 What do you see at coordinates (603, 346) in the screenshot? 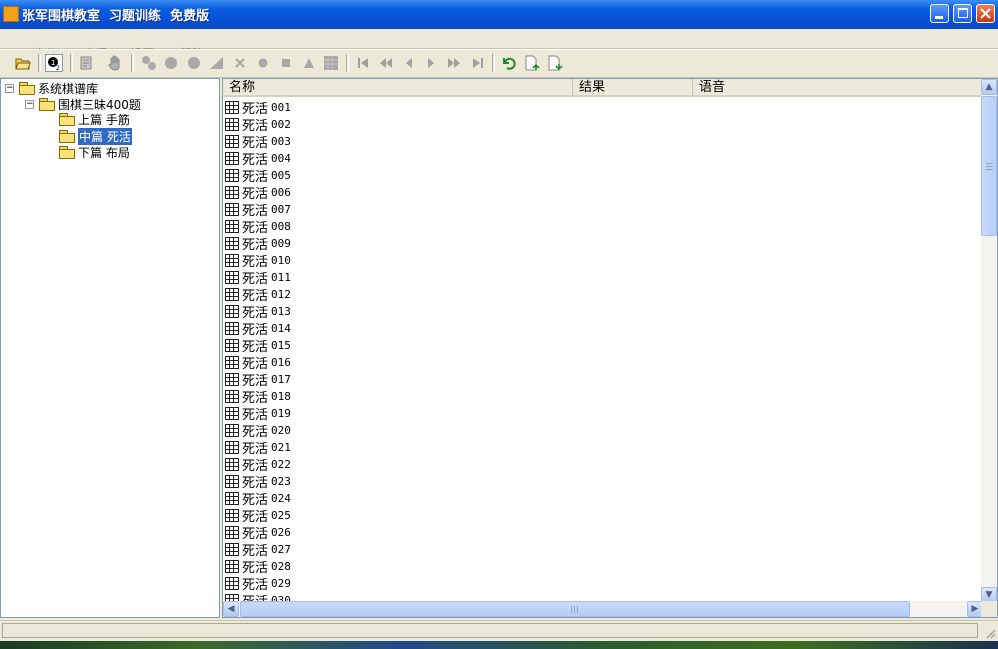
I see `list-item: 死活 015` at bounding box center [603, 346].